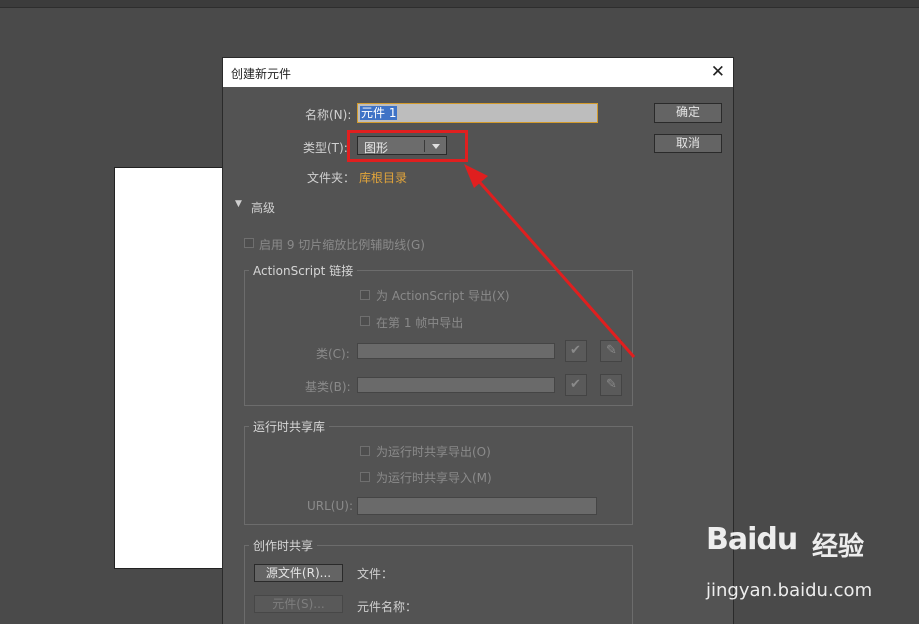 The height and width of the screenshot is (624, 919). I want to click on annotation-arrow-head, so click(476, 176).